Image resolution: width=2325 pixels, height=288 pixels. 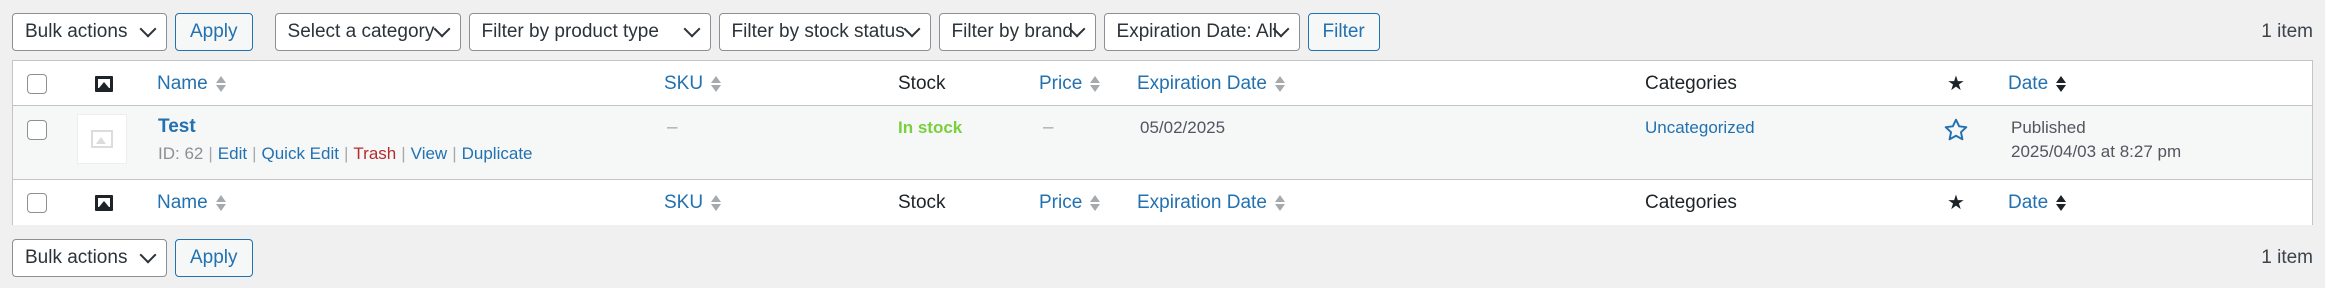 I want to click on apply-button-bottom: Apply, so click(x=214, y=258).